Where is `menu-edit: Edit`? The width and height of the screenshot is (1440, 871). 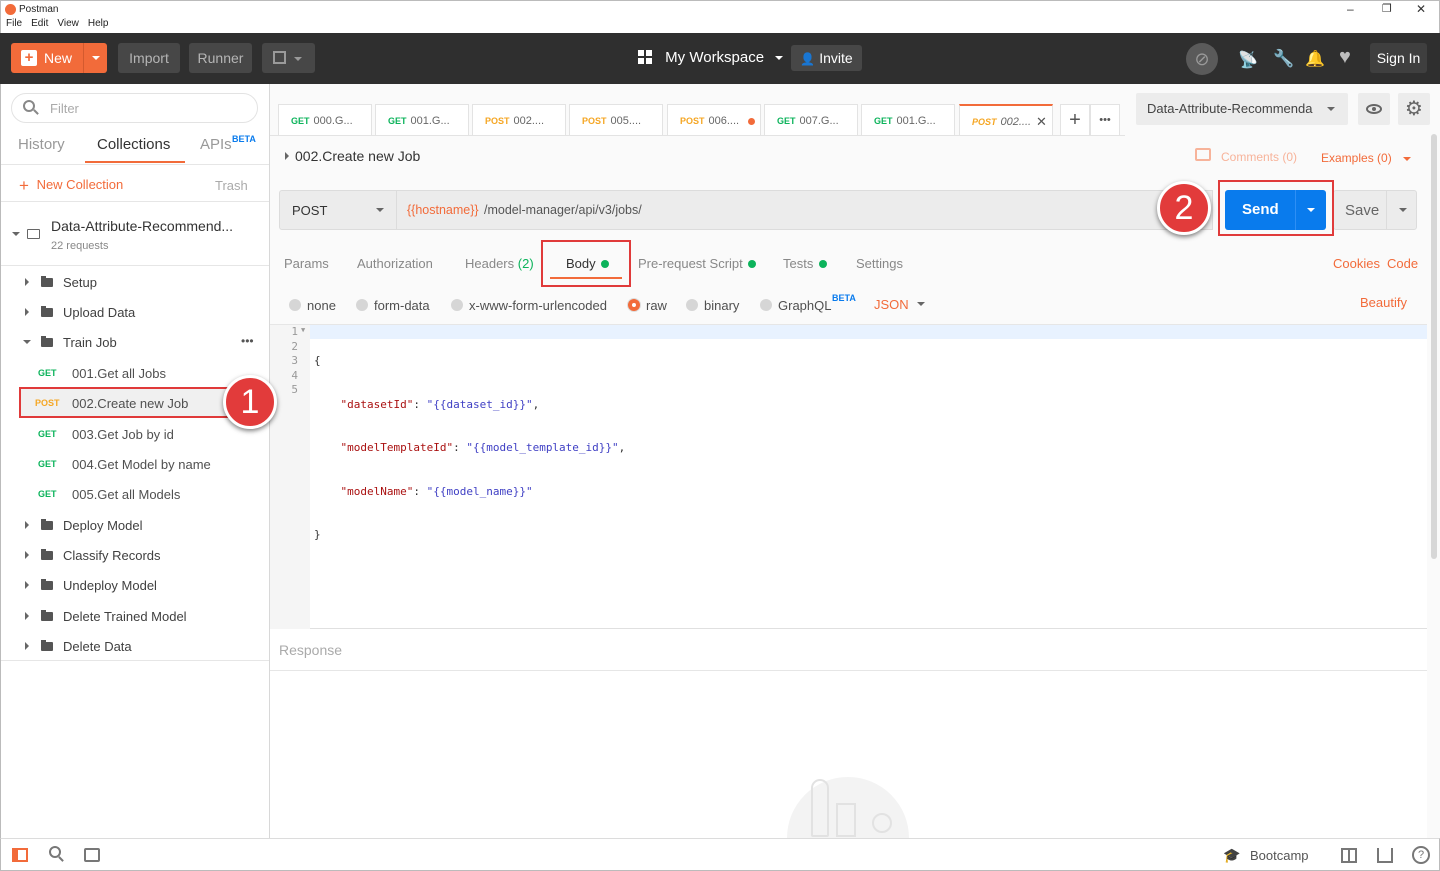 menu-edit: Edit is located at coordinates (39, 23).